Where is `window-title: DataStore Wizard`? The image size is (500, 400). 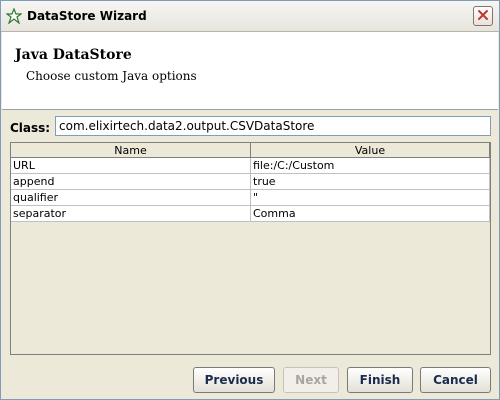
window-title: DataStore Wizard is located at coordinates (87, 16).